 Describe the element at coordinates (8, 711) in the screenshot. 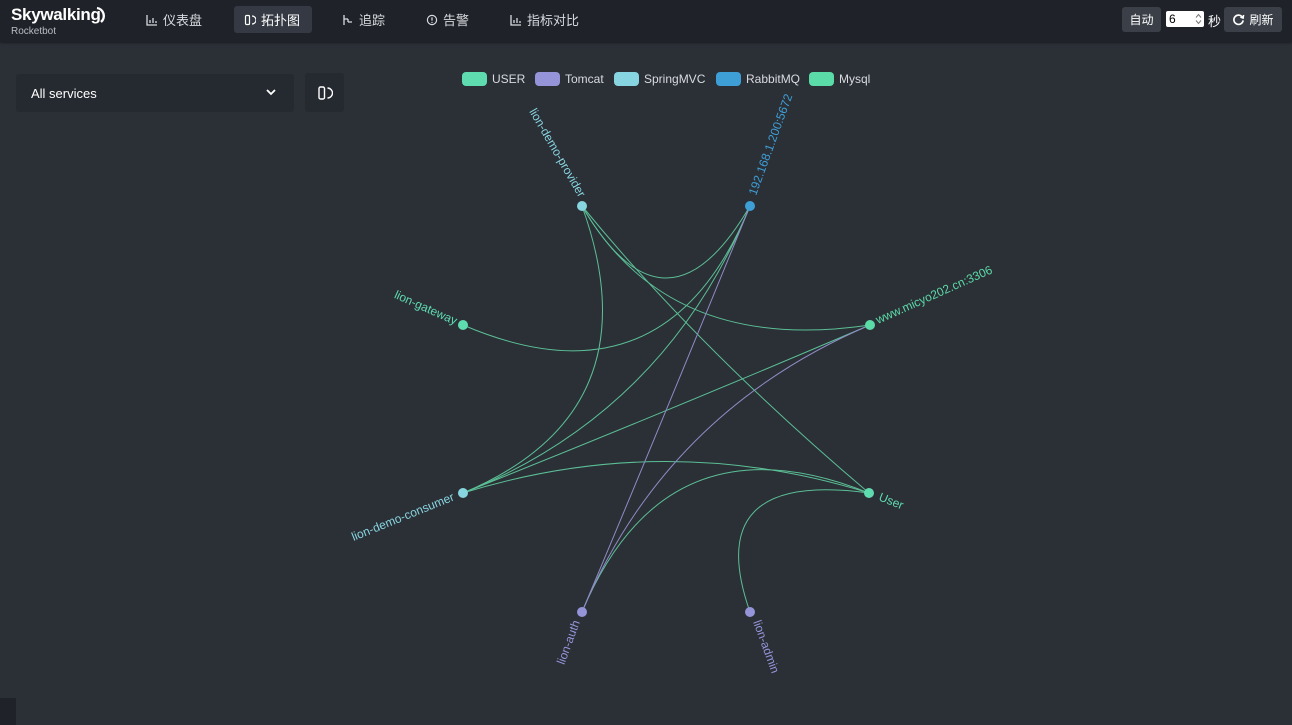

I see `collapse-handle` at that location.